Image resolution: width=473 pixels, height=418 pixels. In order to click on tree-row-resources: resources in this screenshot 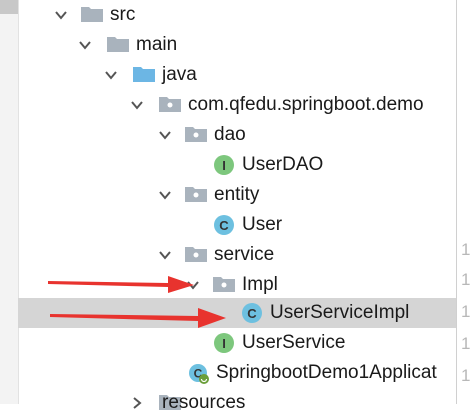, I will do `click(237, 403)`.